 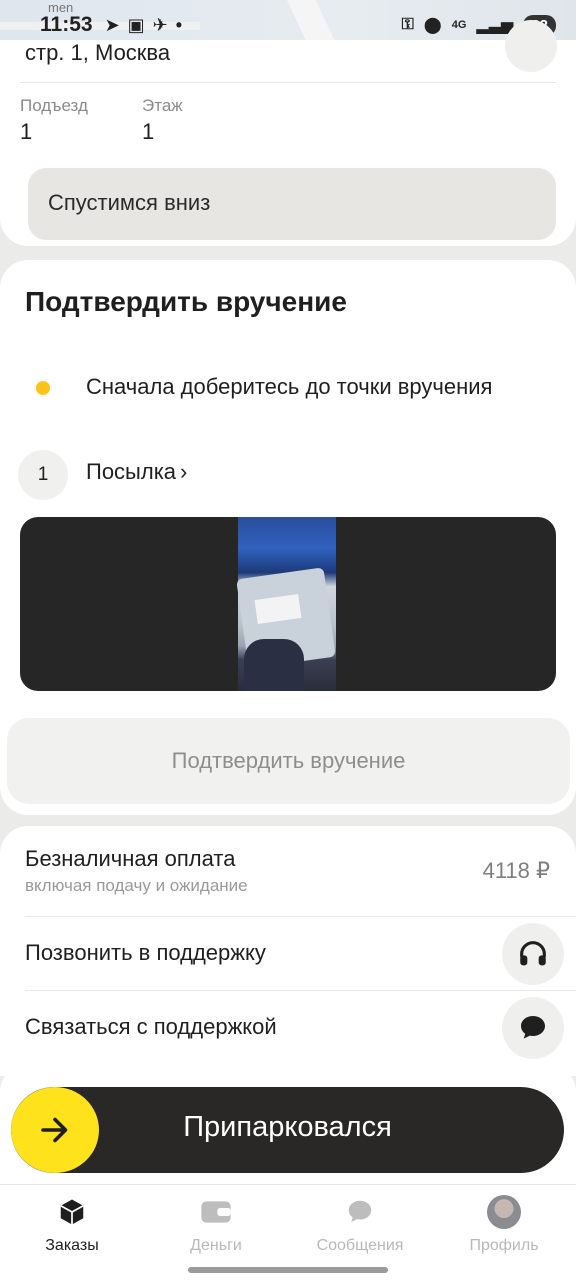 I want to click on status-time: 11:53, so click(x=66, y=24).